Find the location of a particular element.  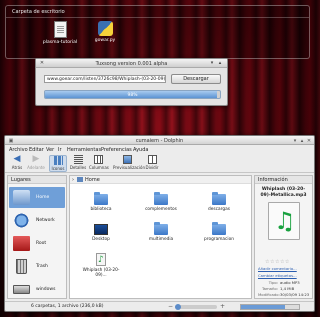

places-header: Lugares is located at coordinates (37, 180).